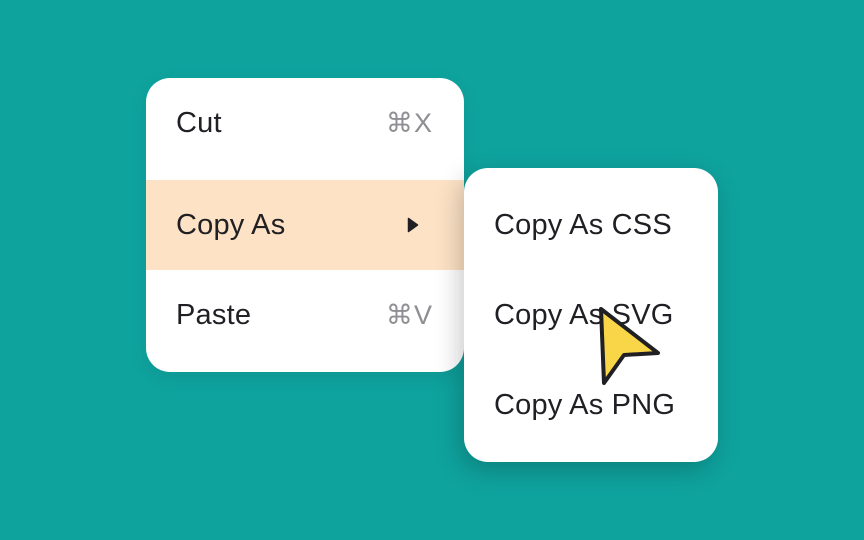 The width and height of the screenshot is (864, 540). I want to click on chevron-right-icon, so click(413, 225).